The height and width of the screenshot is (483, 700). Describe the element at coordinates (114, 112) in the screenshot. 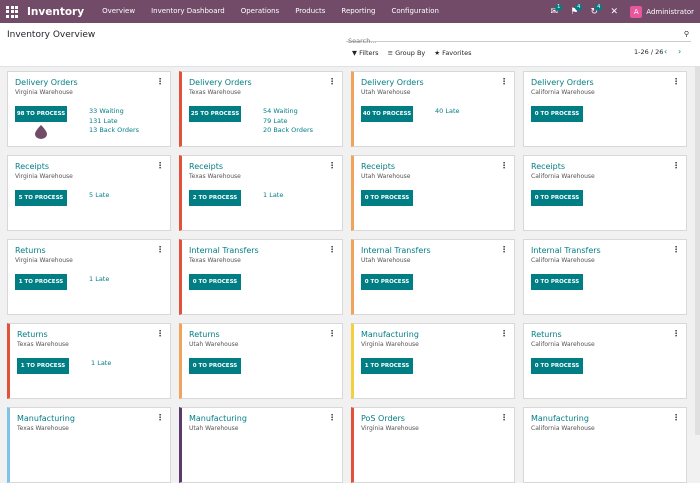

I see `stat-link: 33 Waiting` at that location.